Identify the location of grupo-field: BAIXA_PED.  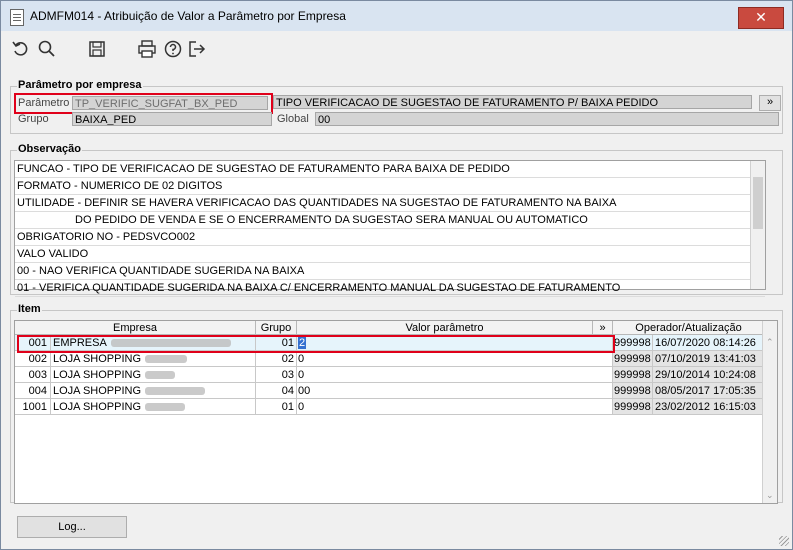
(172, 119).